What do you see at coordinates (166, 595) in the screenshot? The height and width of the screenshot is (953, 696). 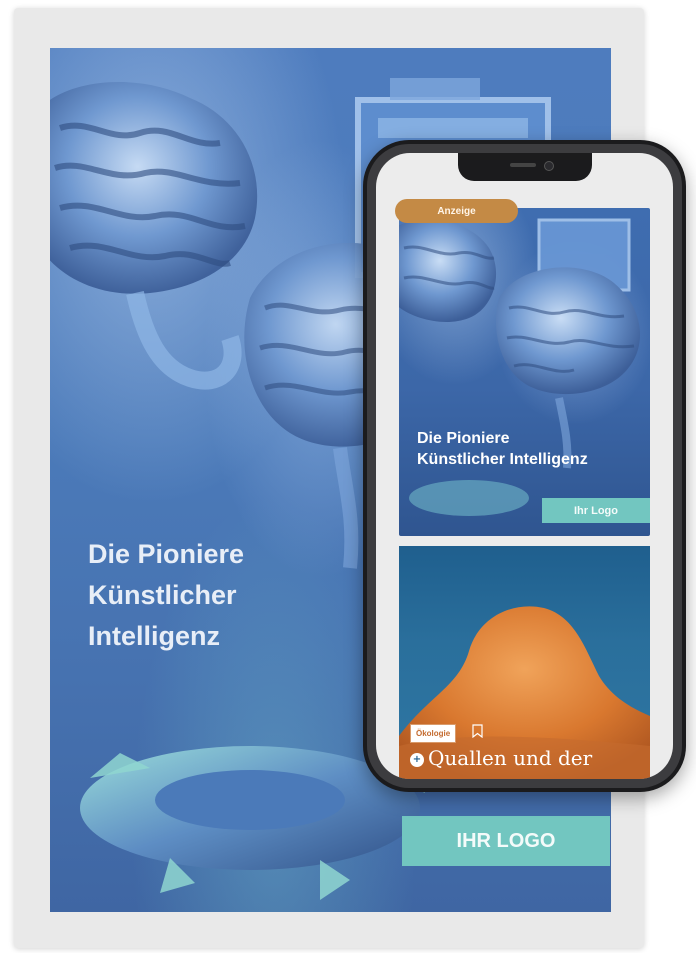 I see `poster-title: Die Pioniere Künstlicher Intelligenz` at bounding box center [166, 595].